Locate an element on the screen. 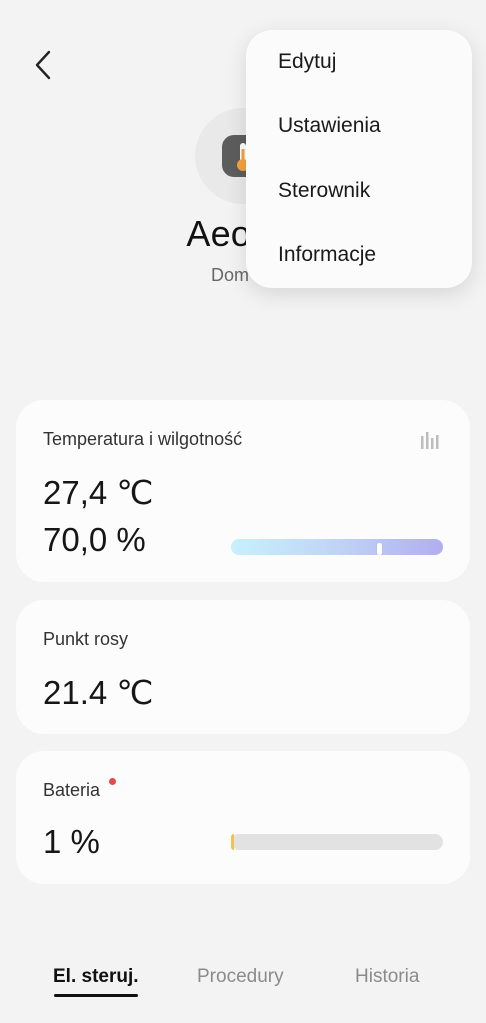 Image resolution: width=486 pixels, height=1023 pixels. history-chart-button is located at coordinates (430, 442).